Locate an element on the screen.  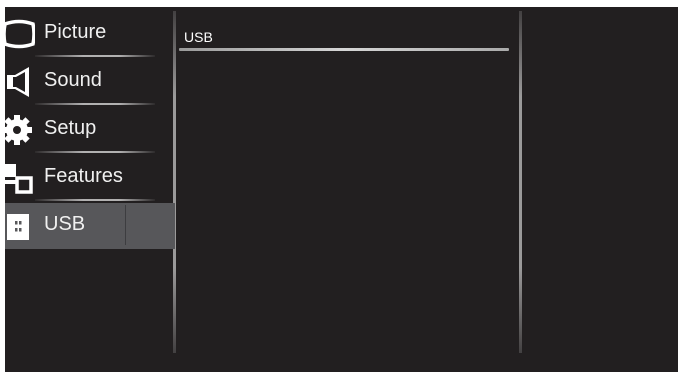
monitor-icon is located at coordinates (20, 34).